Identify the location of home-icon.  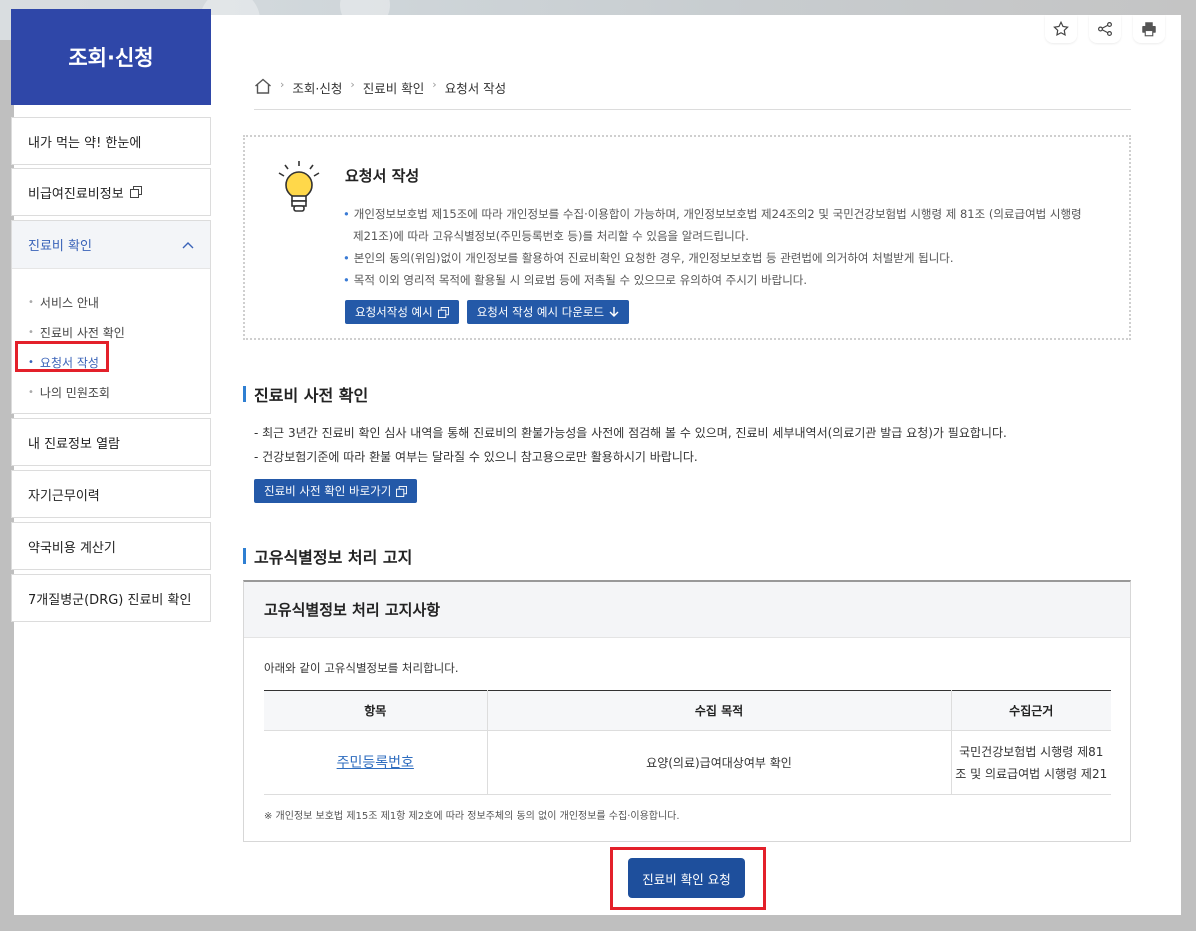
(263, 86).